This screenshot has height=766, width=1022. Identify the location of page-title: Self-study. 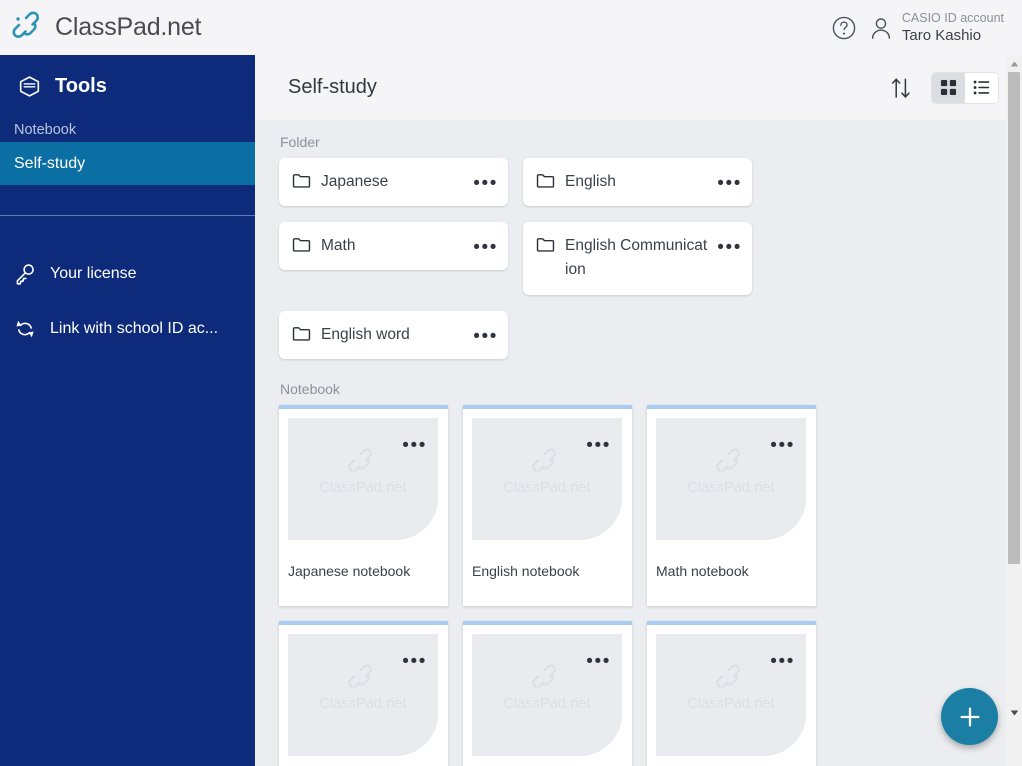
(332, 87).